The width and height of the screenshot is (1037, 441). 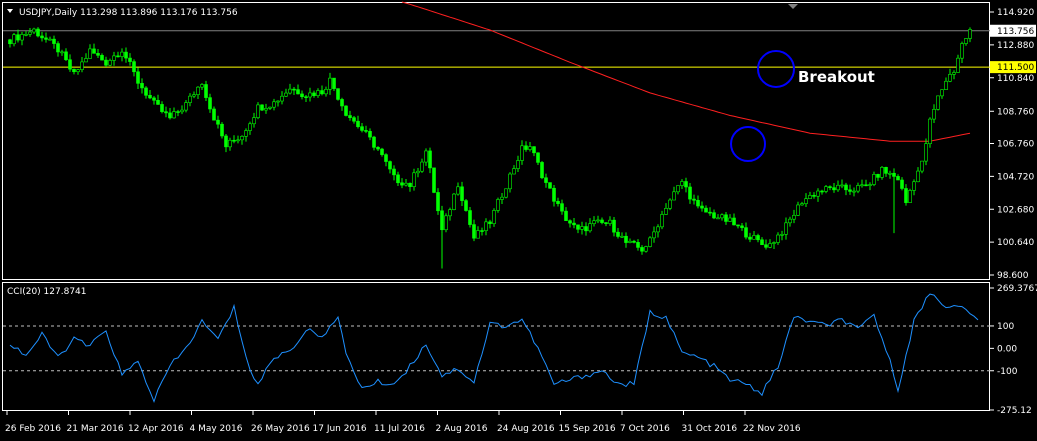 I want to click on breakout-label: Breakout, so click(x=836, y=77).